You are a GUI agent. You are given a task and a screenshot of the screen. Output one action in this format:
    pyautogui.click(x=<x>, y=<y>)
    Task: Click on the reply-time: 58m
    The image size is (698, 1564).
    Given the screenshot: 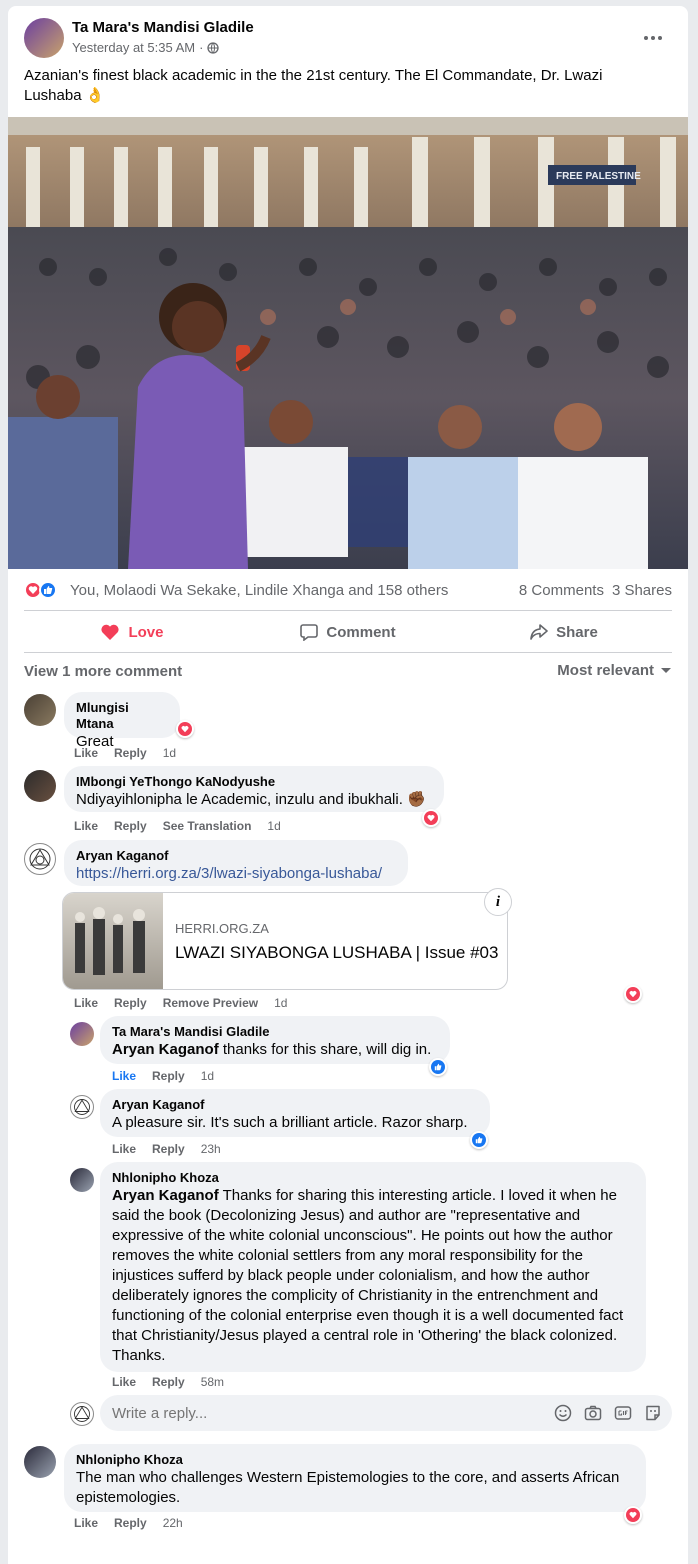 What is the action you would take?
    pyautogui.click(x=212, y=1382)
    